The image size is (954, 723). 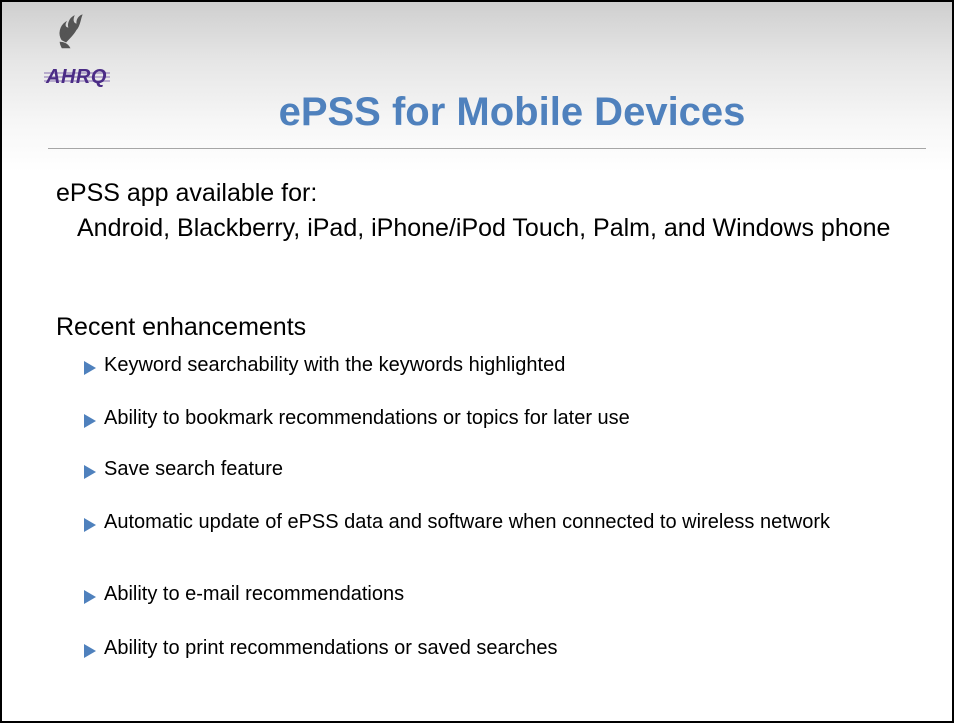 I want to click on title-divider, so click(x=487, y=148).